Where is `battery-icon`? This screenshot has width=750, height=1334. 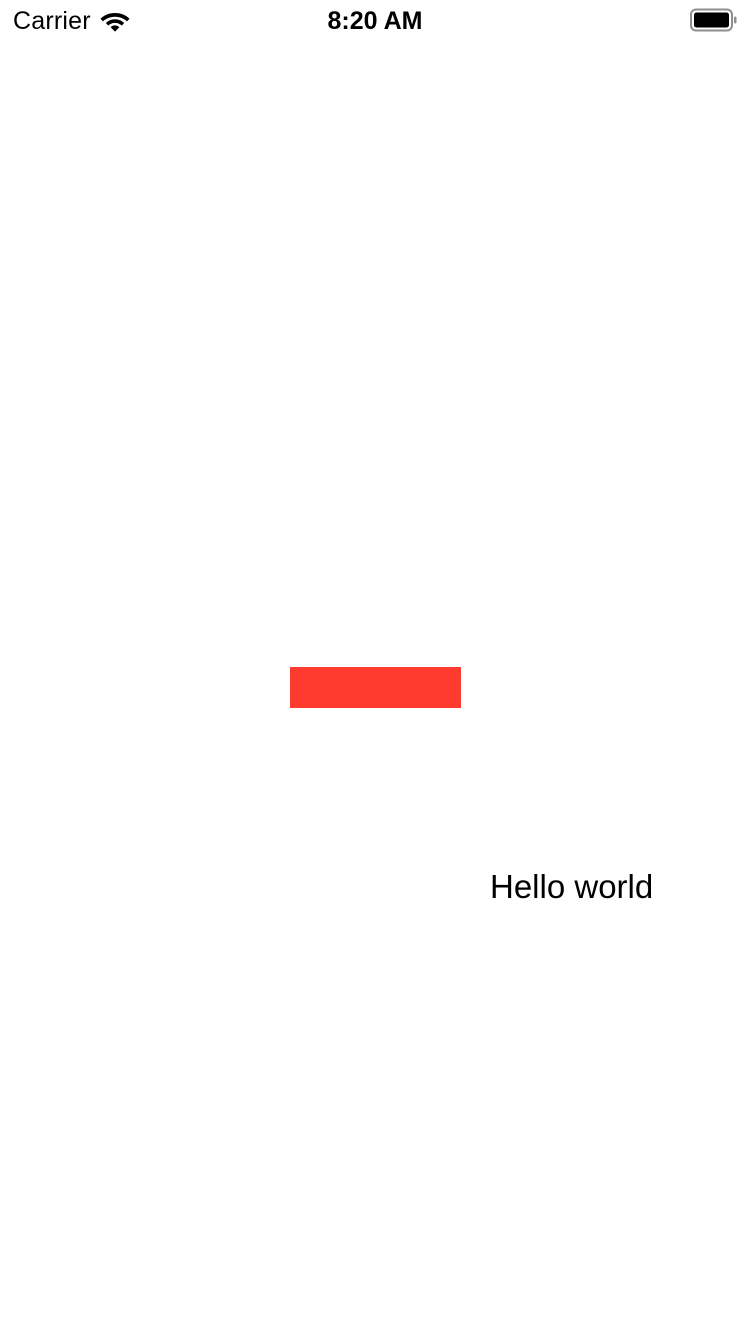 battery-icon is located at coordinates (713, 20).